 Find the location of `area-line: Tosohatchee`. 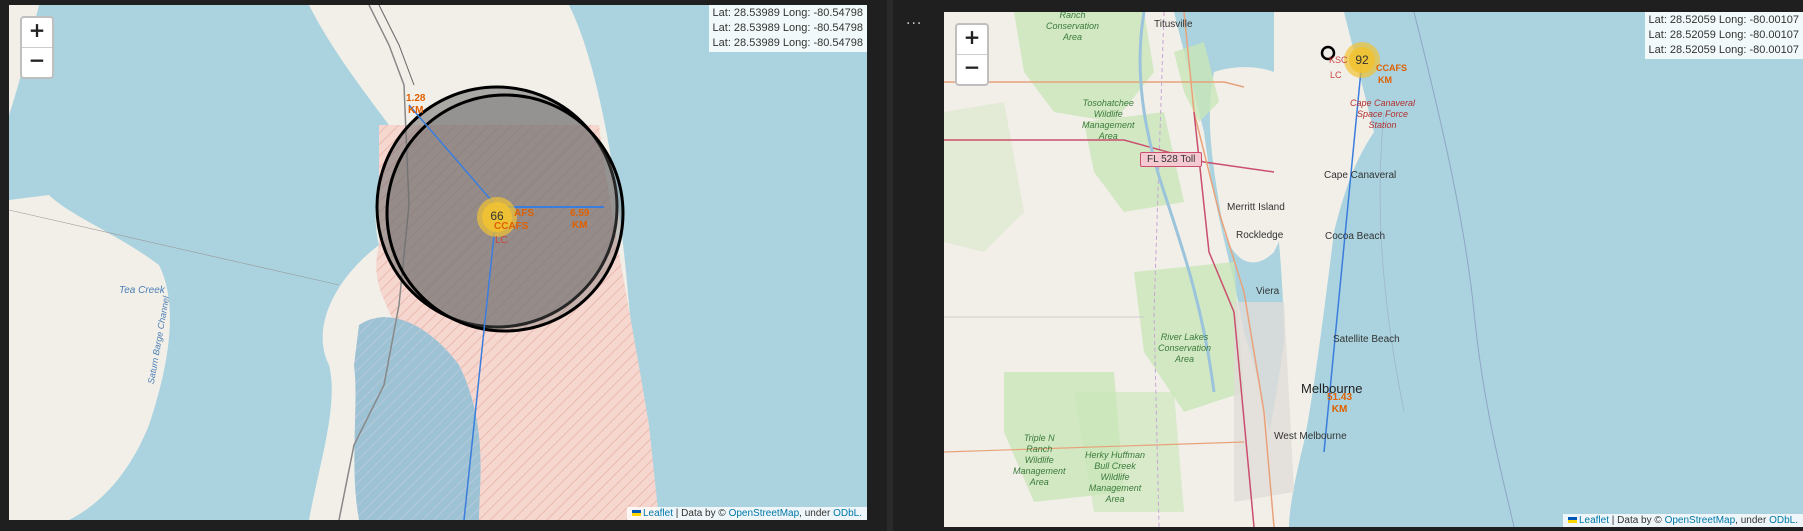

area-line: Tosohatchee is located at coordinates (1108, 103).